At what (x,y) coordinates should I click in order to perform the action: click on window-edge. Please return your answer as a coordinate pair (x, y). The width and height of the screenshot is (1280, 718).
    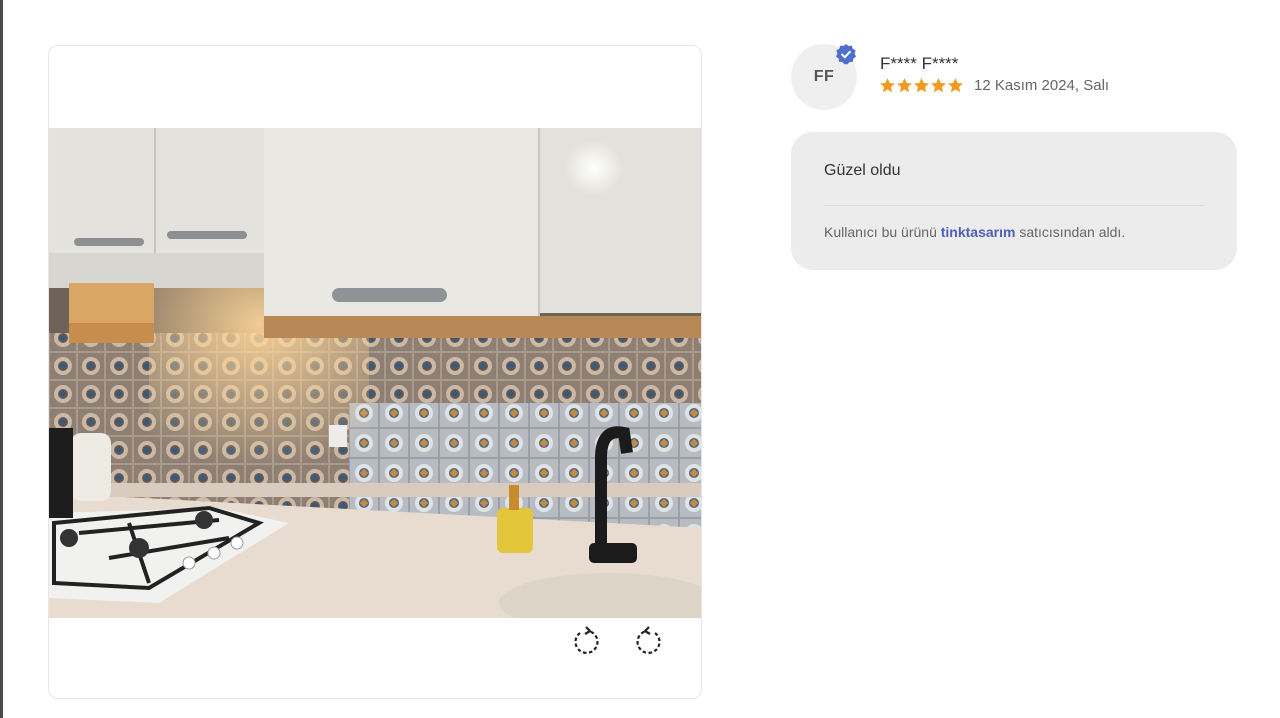
    Looking at the image, I should click on (1, 359).